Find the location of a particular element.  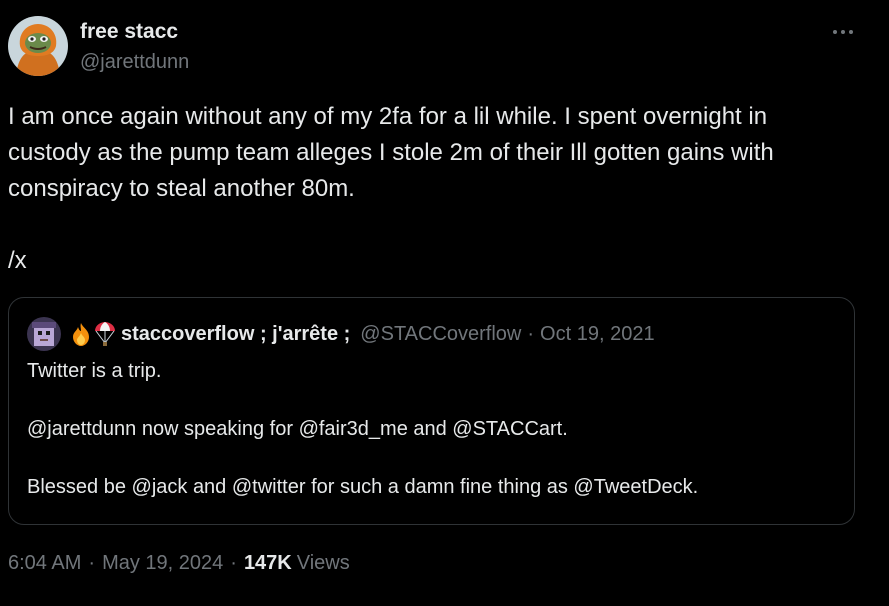

quoted-tweet-date: Oct 19, 2021 is located at coordinates (597, 334).